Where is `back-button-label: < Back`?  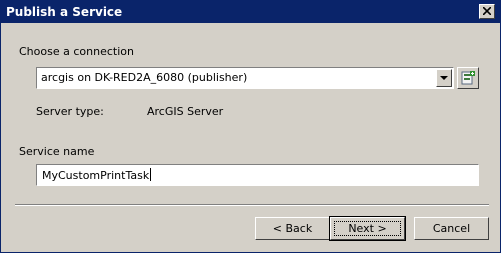
back-button-label: < Back is located at coordinates (292, 228).